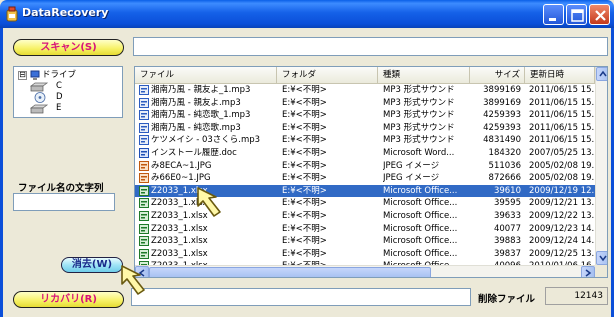 Image resolution: width=614 pixels, height=317 pixels. Describe the element at coordinates (562, 228) in the screenshot. I see `cell-date: 2009/12/23 14.` at that location.